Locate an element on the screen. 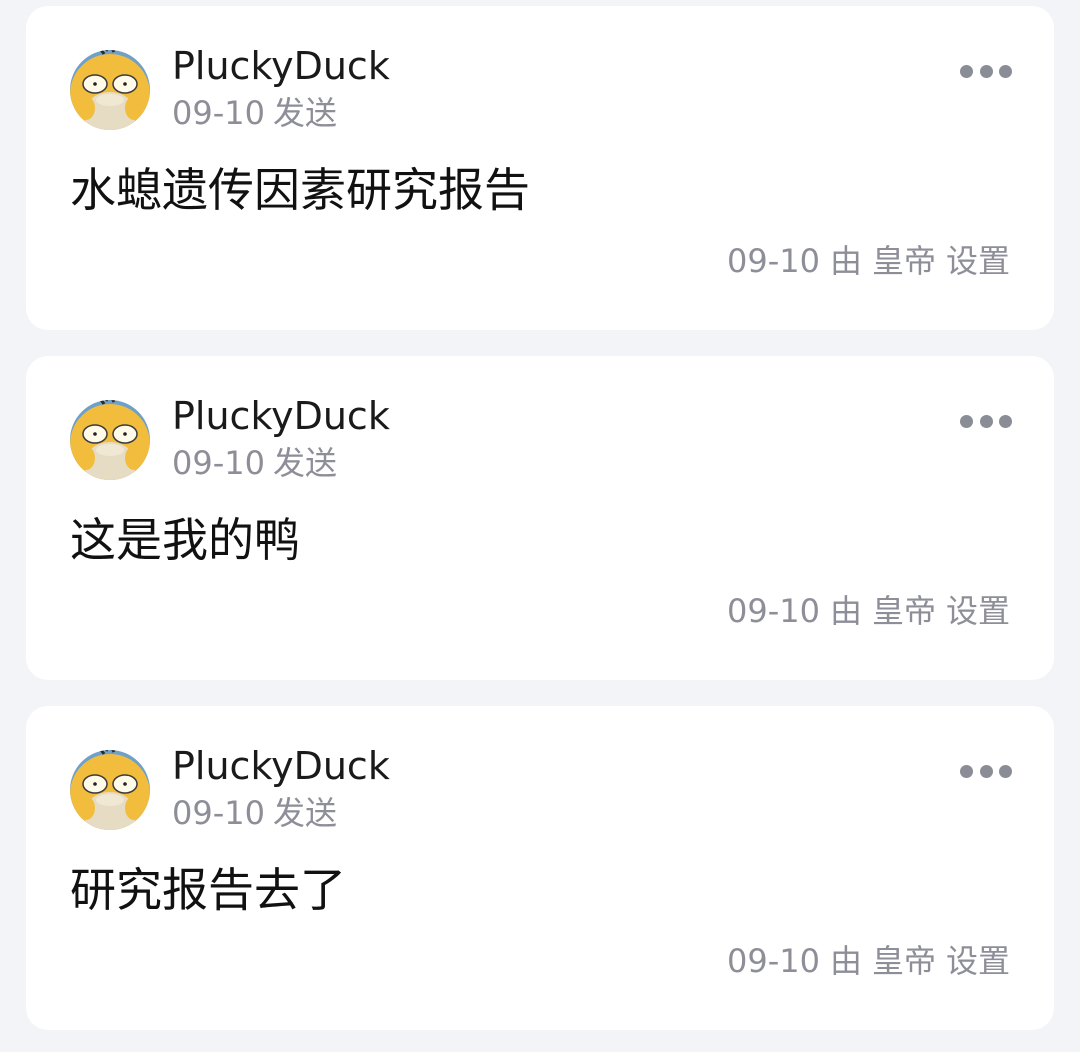 The height and width of the screenshot is (1052, 1080). post-content: 研究报告去了 is located at coordinates (208, 890).